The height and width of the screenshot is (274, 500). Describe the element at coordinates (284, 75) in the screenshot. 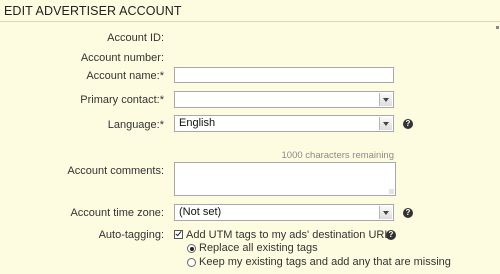

I see `account-name-input` at that location.